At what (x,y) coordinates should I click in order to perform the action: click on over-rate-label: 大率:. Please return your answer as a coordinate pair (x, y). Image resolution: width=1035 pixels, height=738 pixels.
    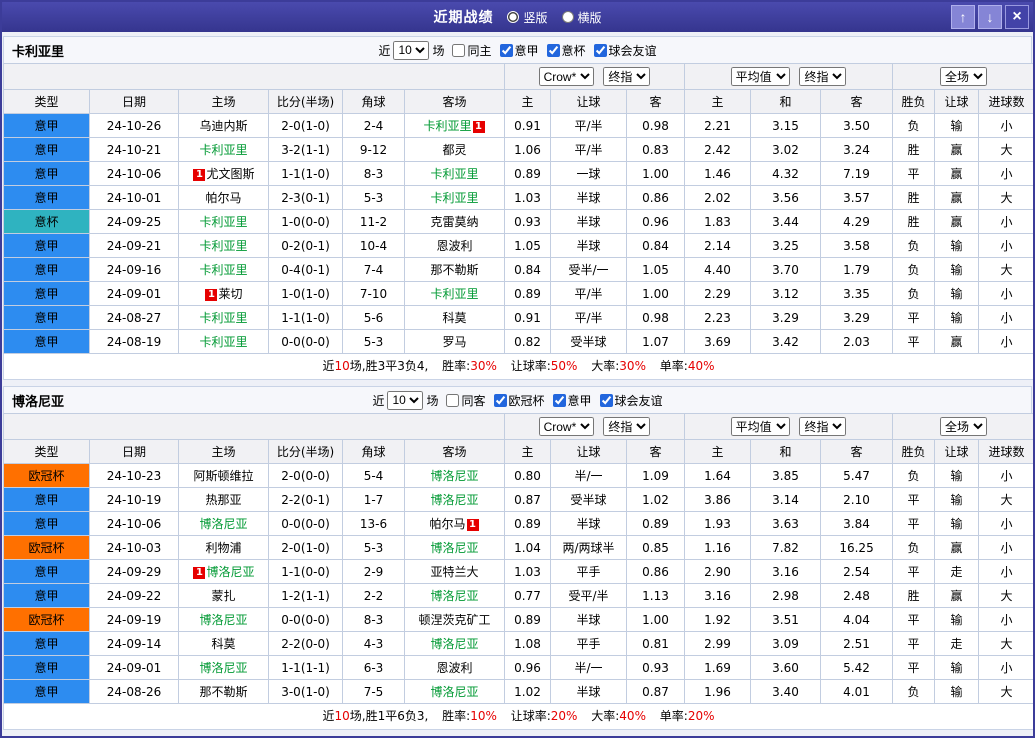
    Looking at the image, I should click on (605, 366).